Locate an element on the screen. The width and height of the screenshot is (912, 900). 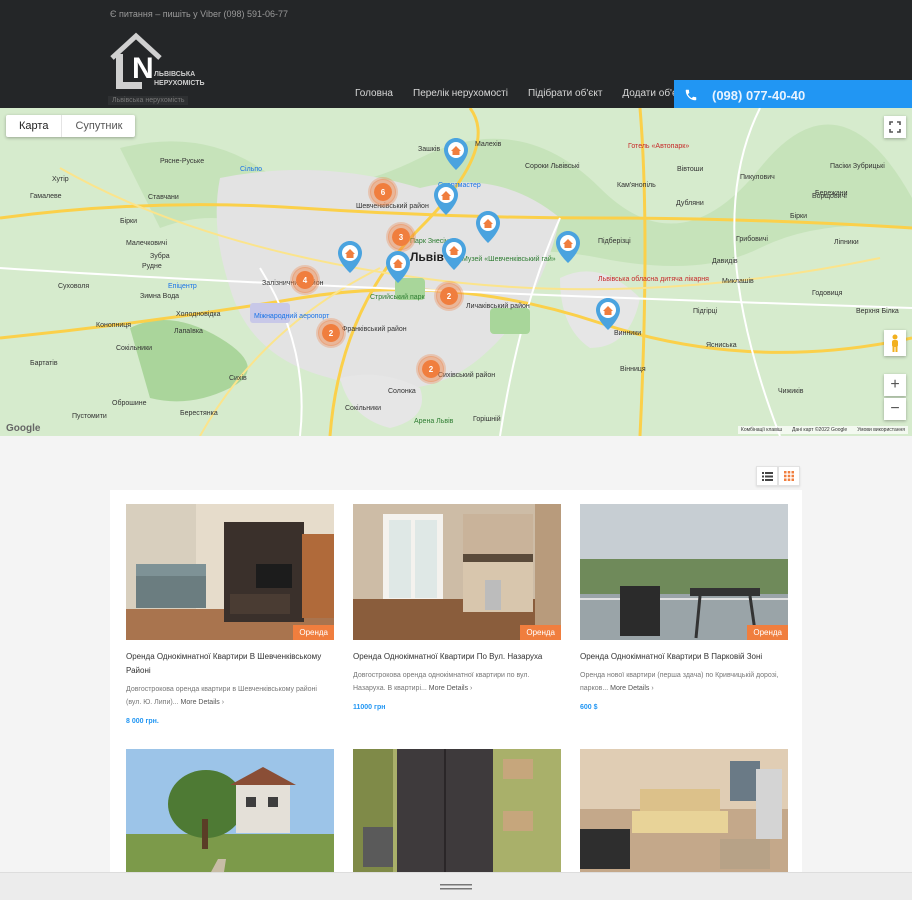
arrow-right-icon: › is located at coordinates (222, 702).